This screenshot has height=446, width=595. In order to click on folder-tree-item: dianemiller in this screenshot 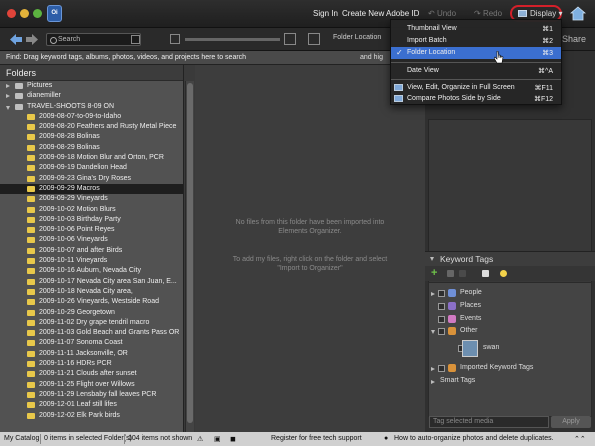, I will do `click(91, 96)`.